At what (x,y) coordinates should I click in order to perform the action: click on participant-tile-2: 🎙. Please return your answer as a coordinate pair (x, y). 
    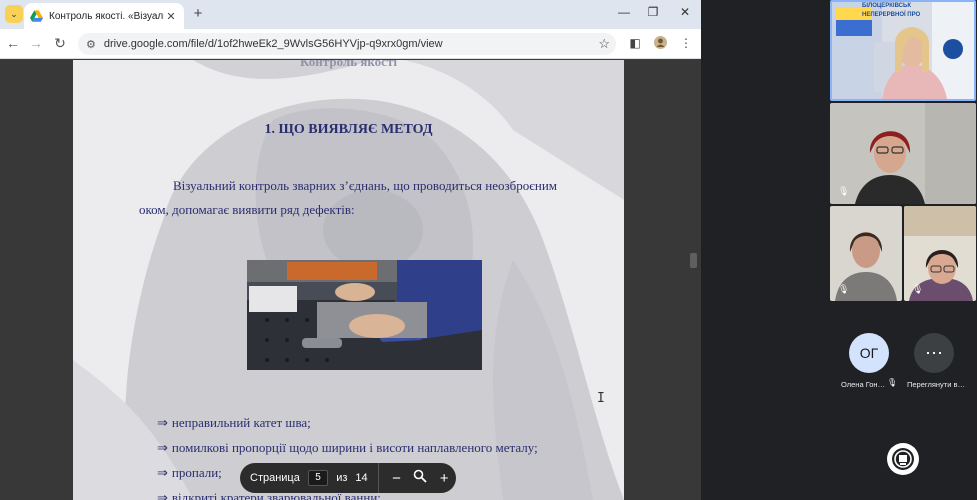
    Looking at the image, I should click on (903, 153).